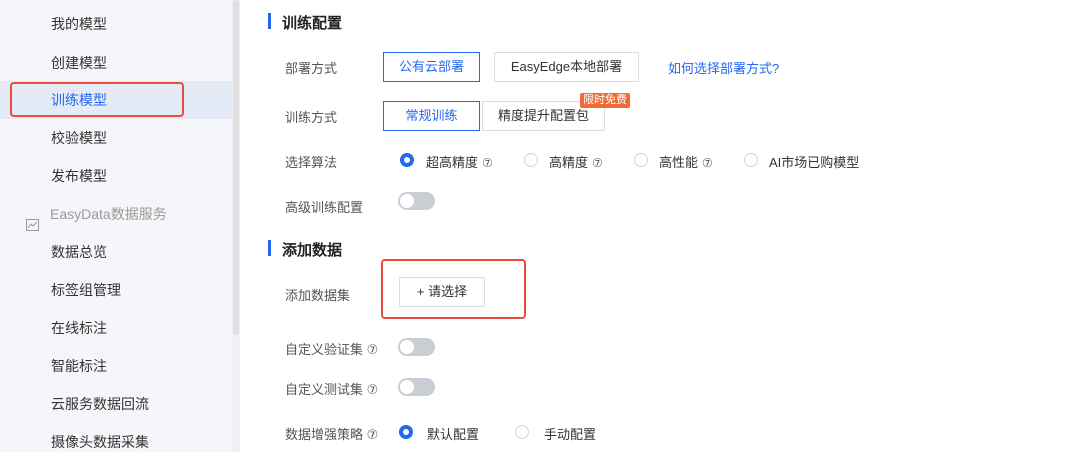 The image size is (1080, 461). Describe the element at coordinates (431, 116) in the screenshot. I see `train-mode-option-regular: 常规训练` at that location.